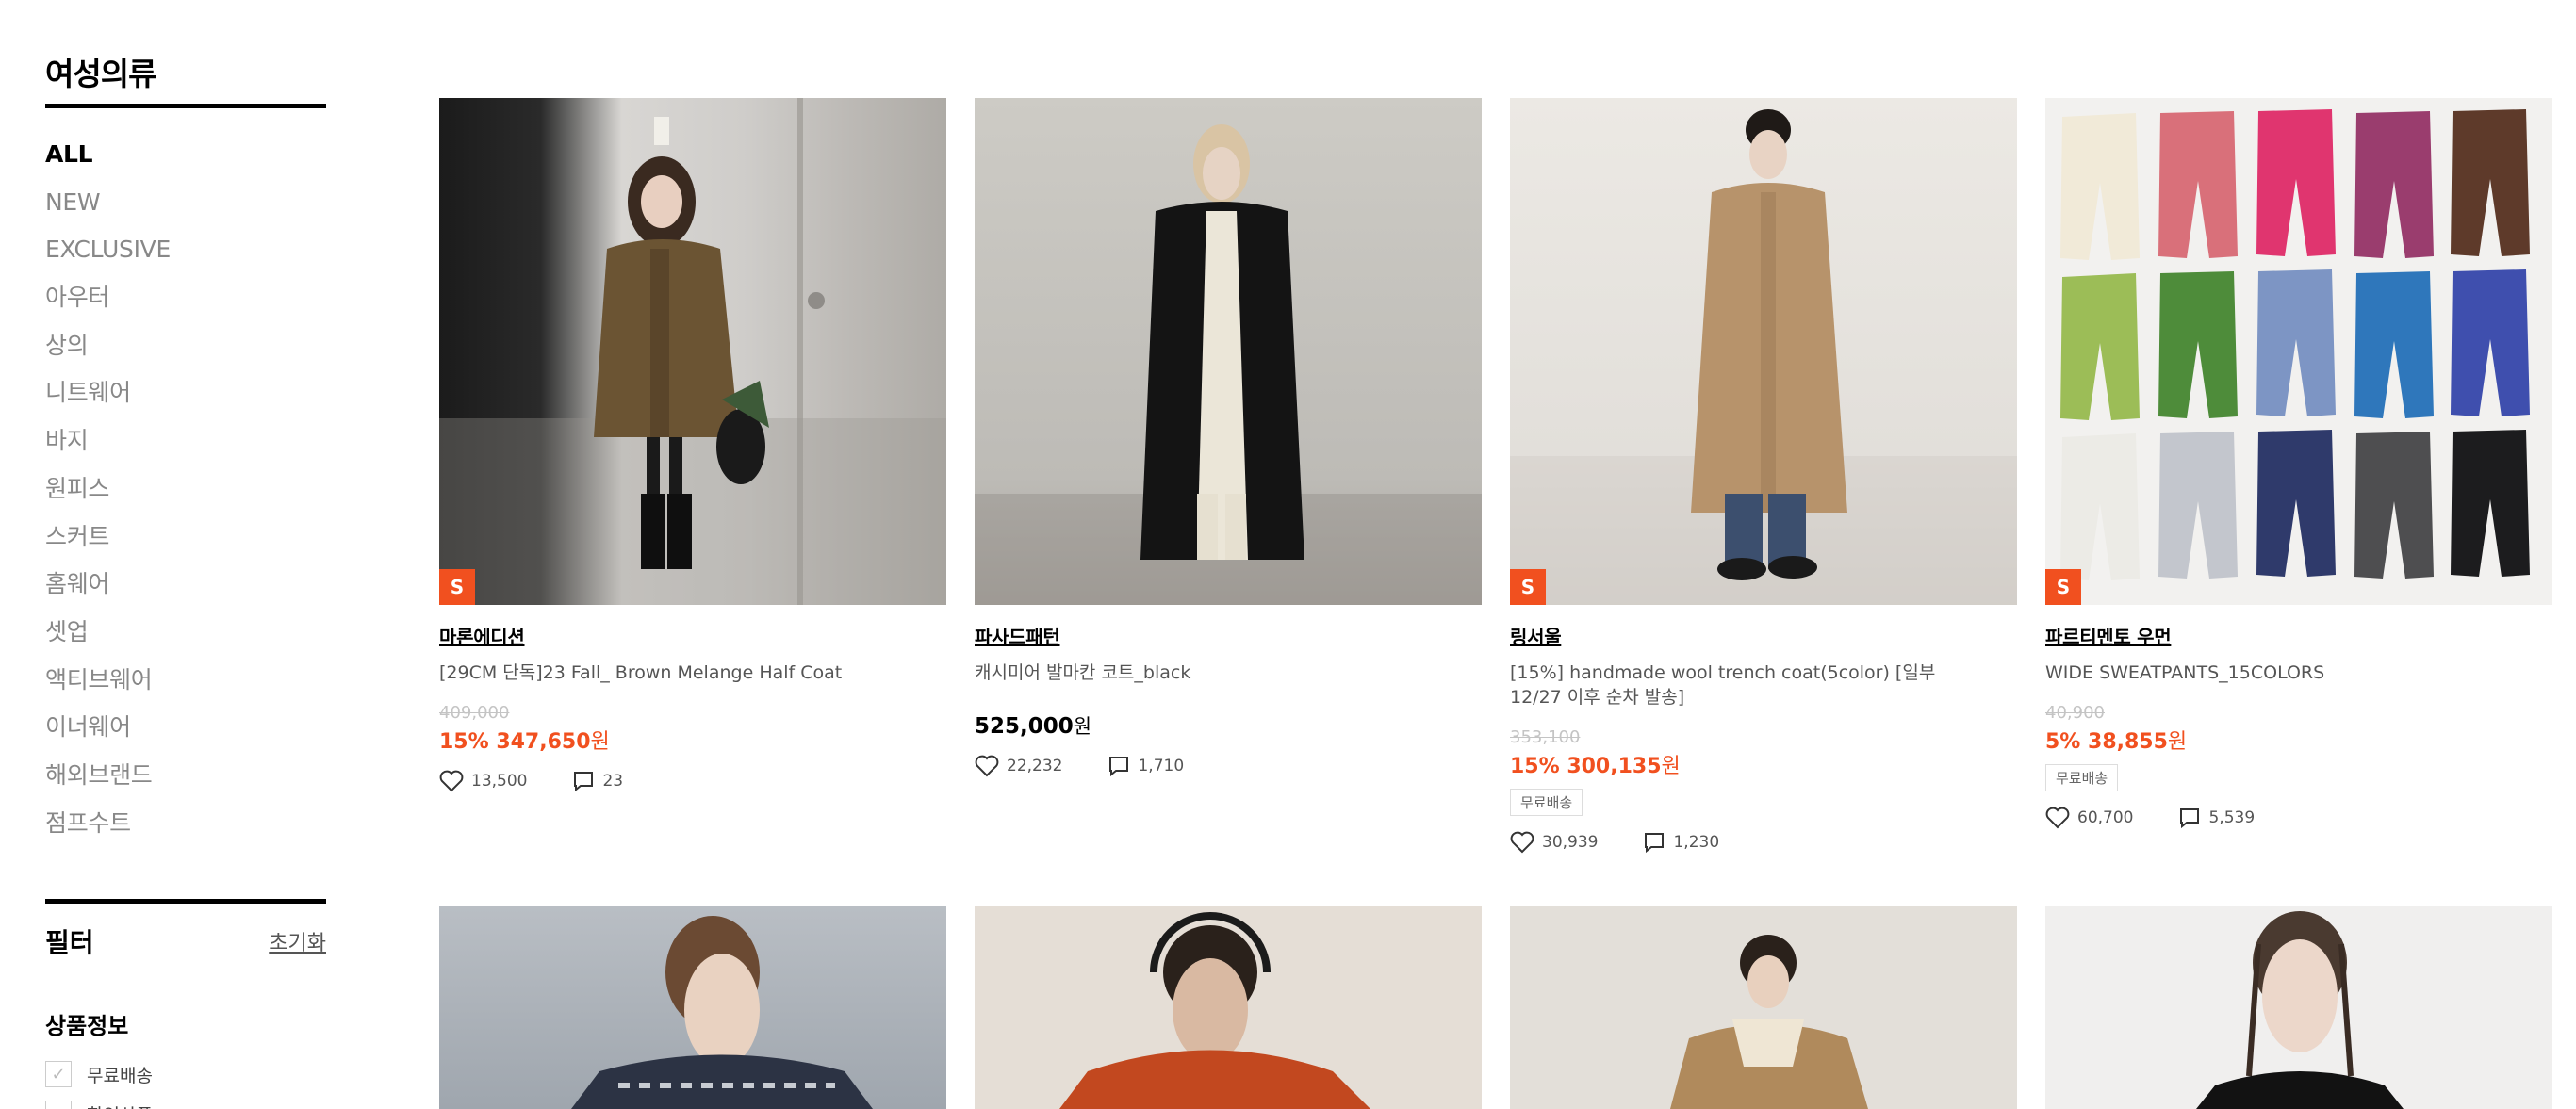  I want to click on filter-panel: 필터 초기화 상품정보 ✓ 무료배송 할인상품, so click(185, 1004).